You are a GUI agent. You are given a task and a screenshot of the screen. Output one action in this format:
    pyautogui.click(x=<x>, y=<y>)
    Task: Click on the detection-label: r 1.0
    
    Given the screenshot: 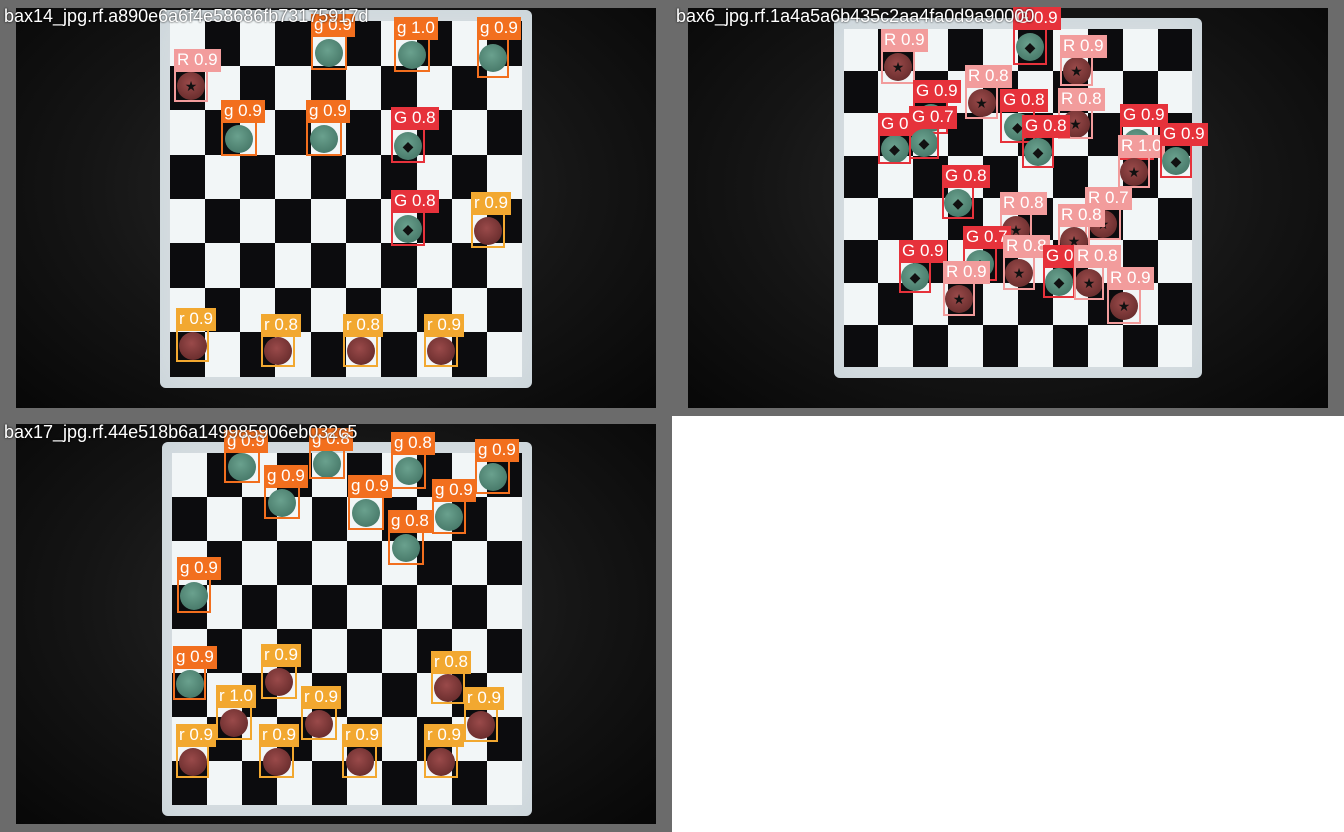 What is the action you would take?
    pyautogui.click(x=236, y=696)
    